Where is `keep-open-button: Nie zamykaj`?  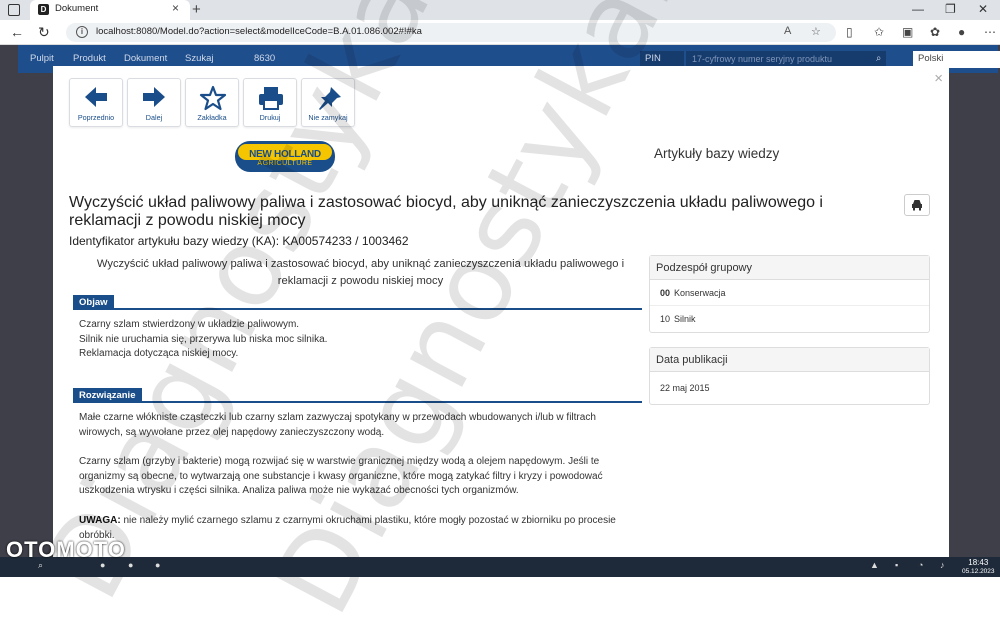 keep-open-button: Nie zamykaj is located at coordinates (328, 102).